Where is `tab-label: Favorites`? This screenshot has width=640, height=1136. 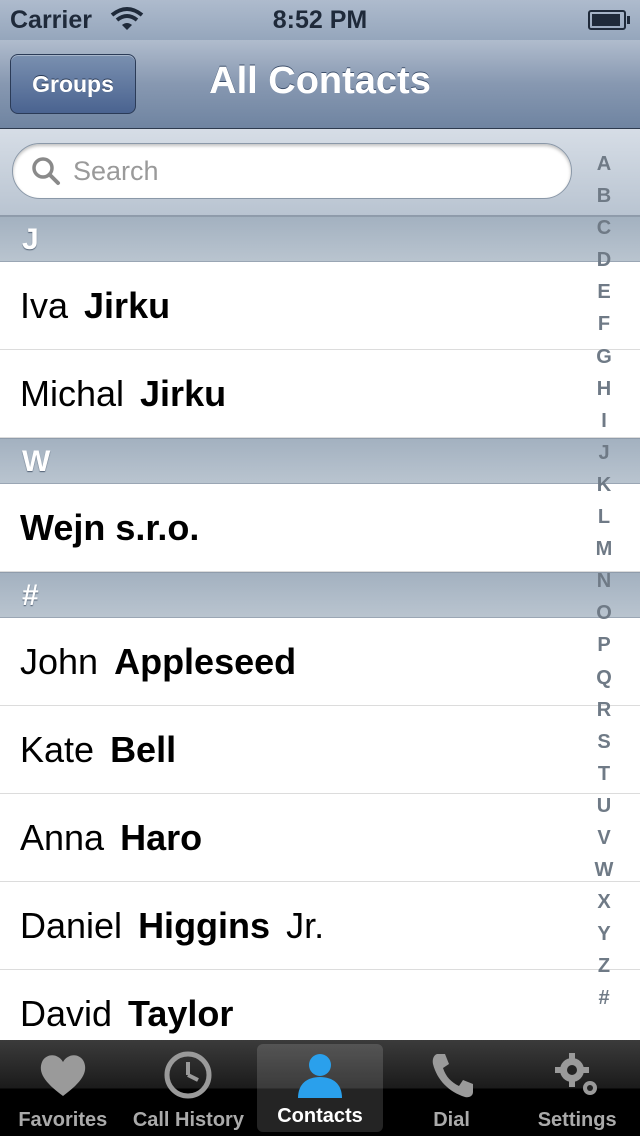 tab-label: Favorites is located at coordinates (63, 1120).